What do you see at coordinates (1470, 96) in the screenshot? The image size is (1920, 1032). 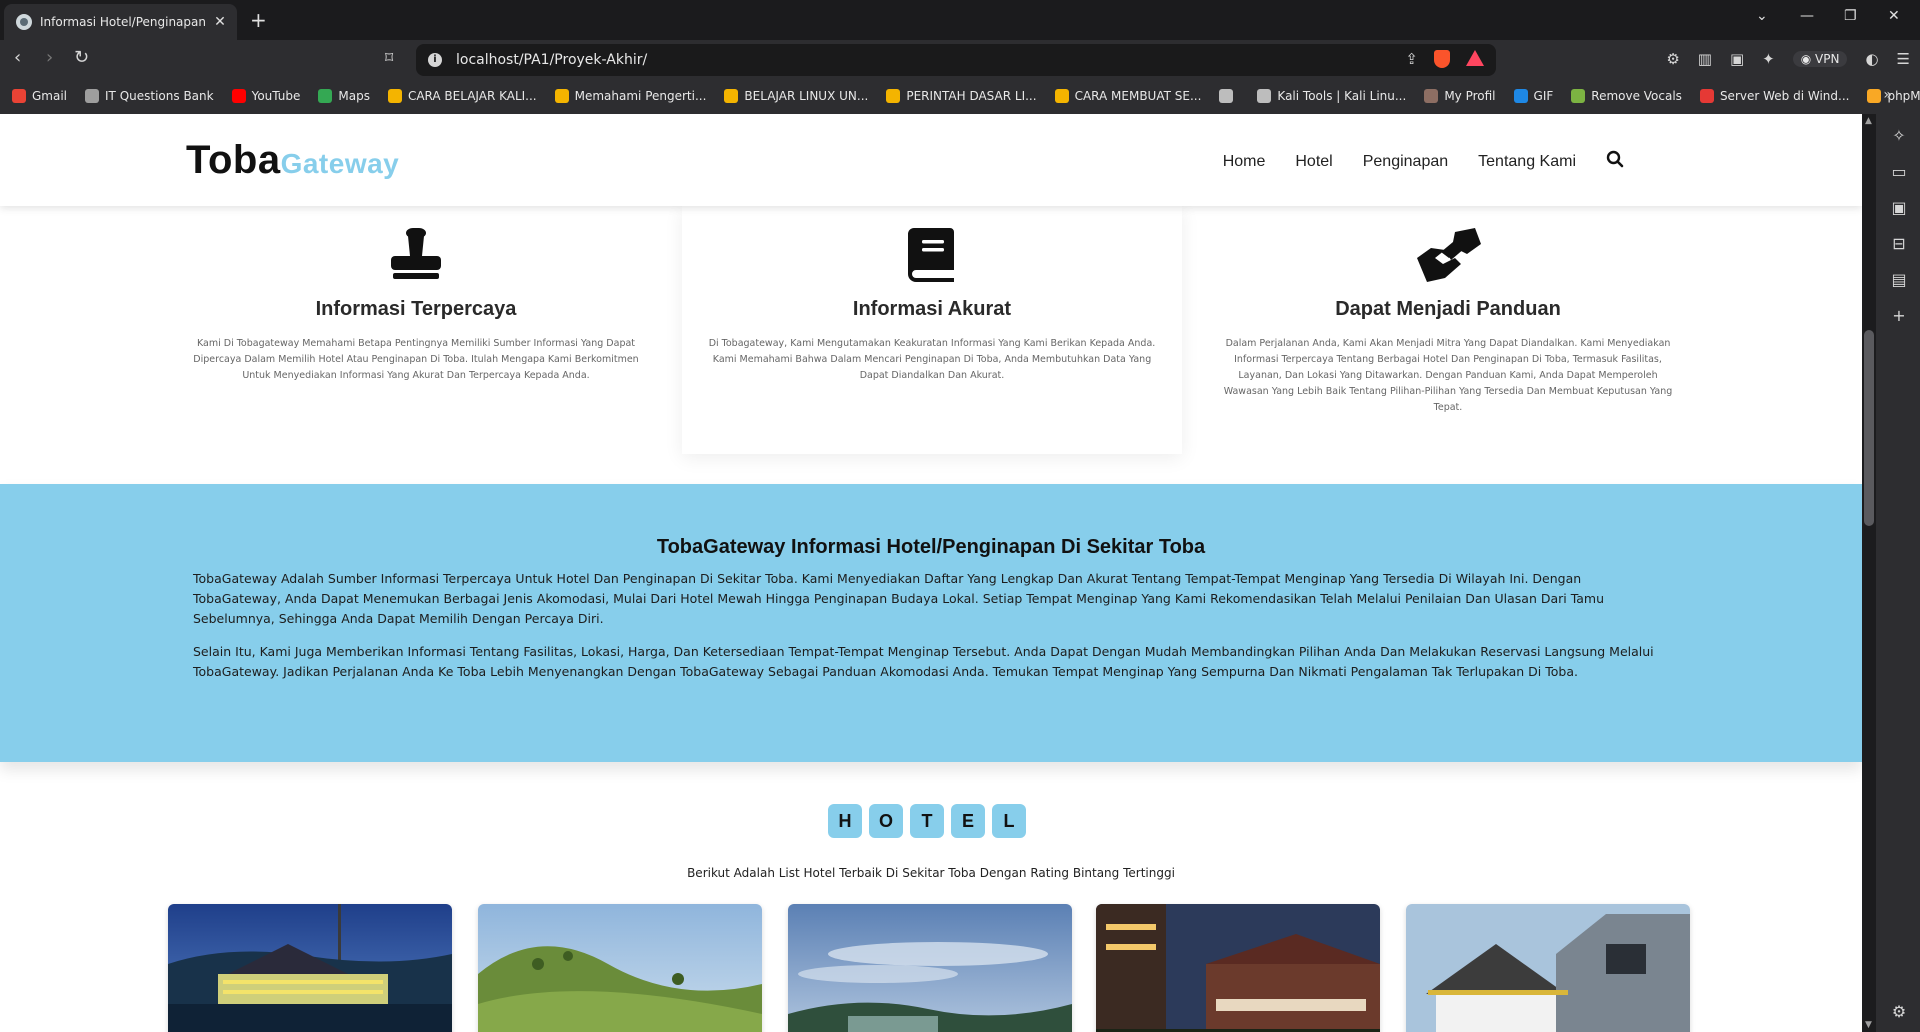 I see `bookmark-label: My Profil` at bounding box center [1470, 96].